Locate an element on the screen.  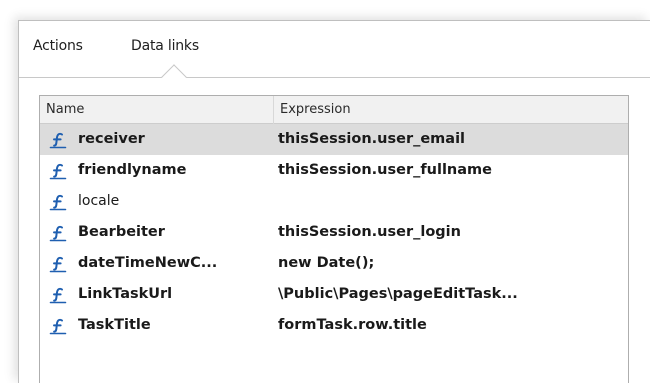
table-row: TaskTitle formTask.row.title is located at coordinates (334, 325).